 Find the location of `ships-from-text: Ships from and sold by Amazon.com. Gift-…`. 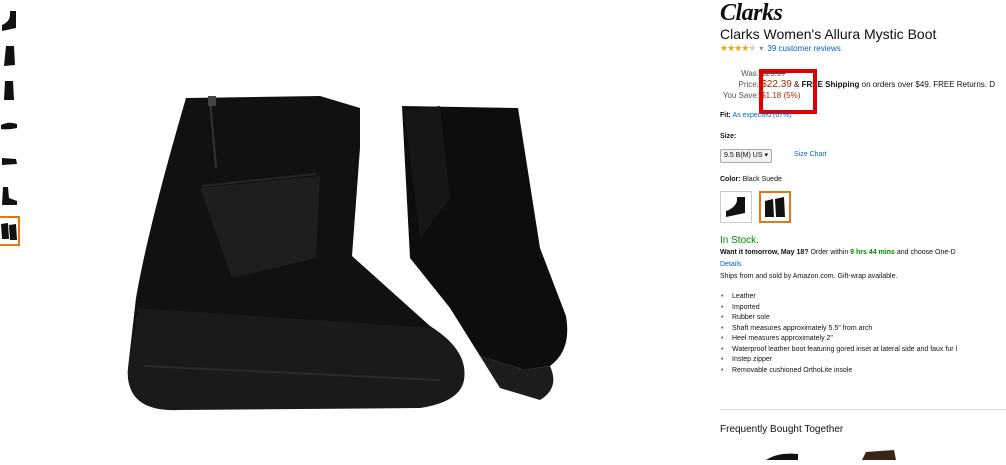

ships-from-text: Ships from and sold by Amazon.com. Gift-… is located at coordinates (809, 276).